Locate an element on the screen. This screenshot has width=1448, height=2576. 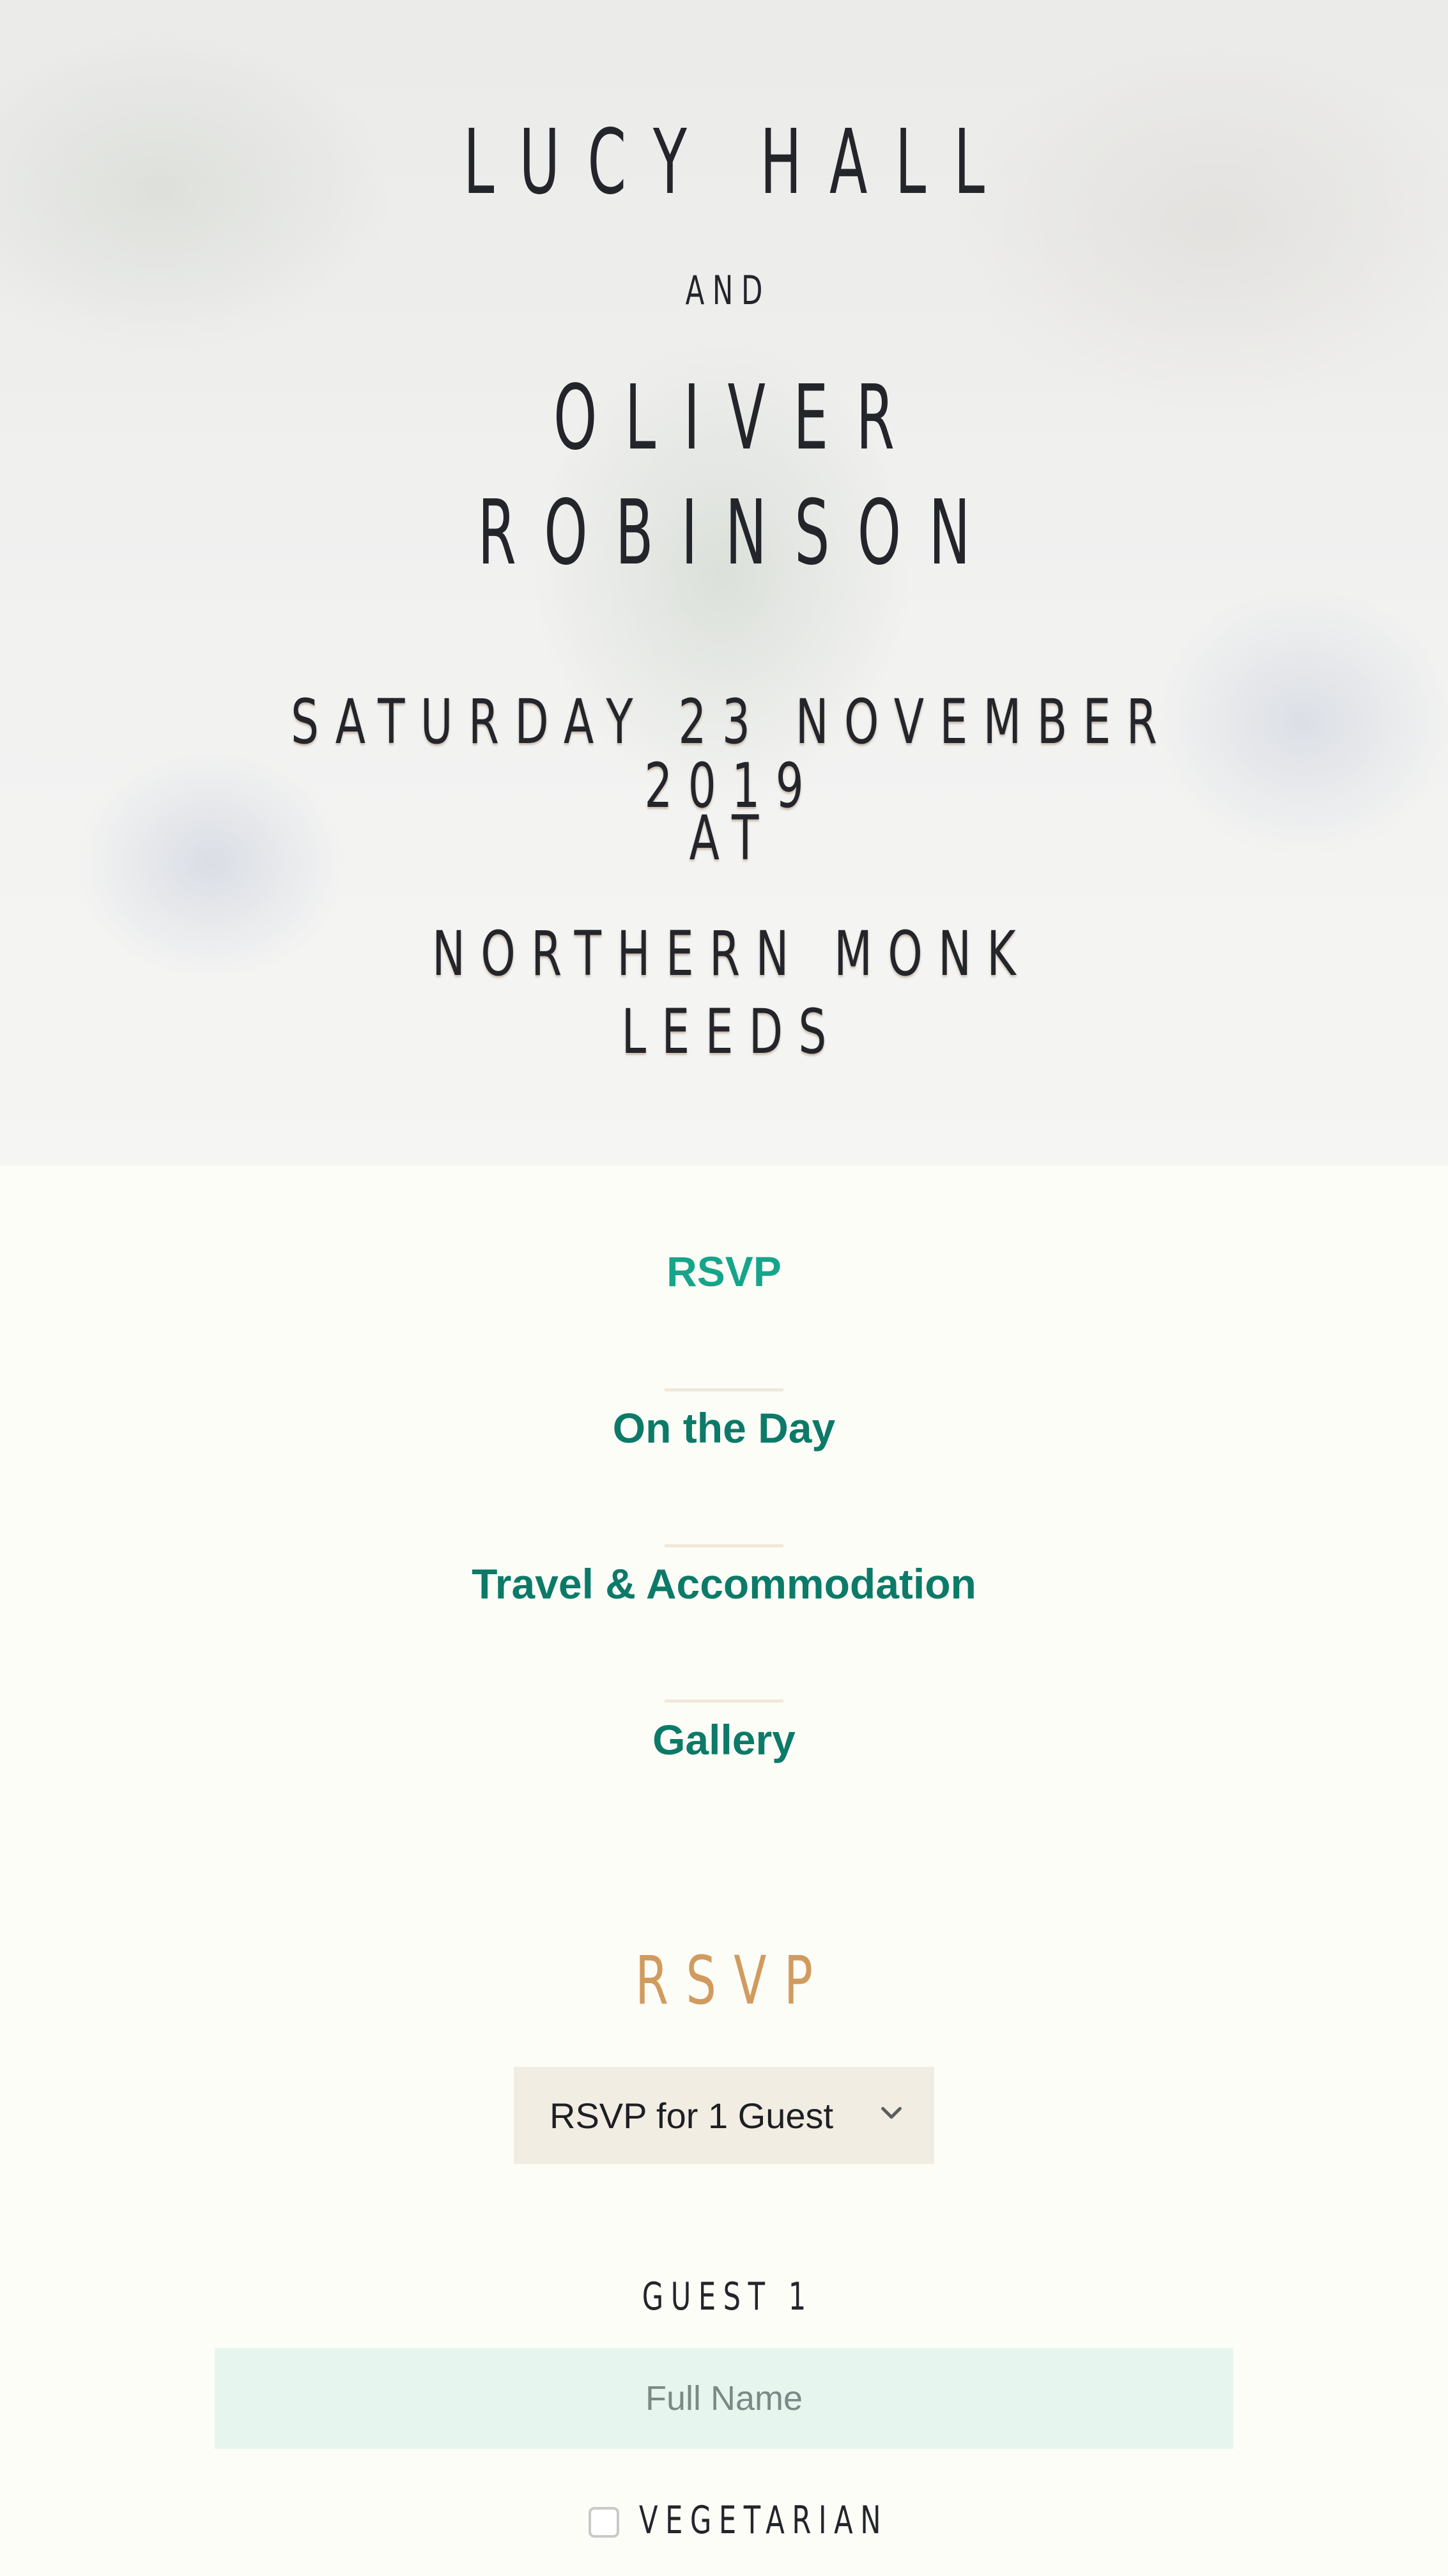
chevron-down-icon is located at coordinates (891, 2112).